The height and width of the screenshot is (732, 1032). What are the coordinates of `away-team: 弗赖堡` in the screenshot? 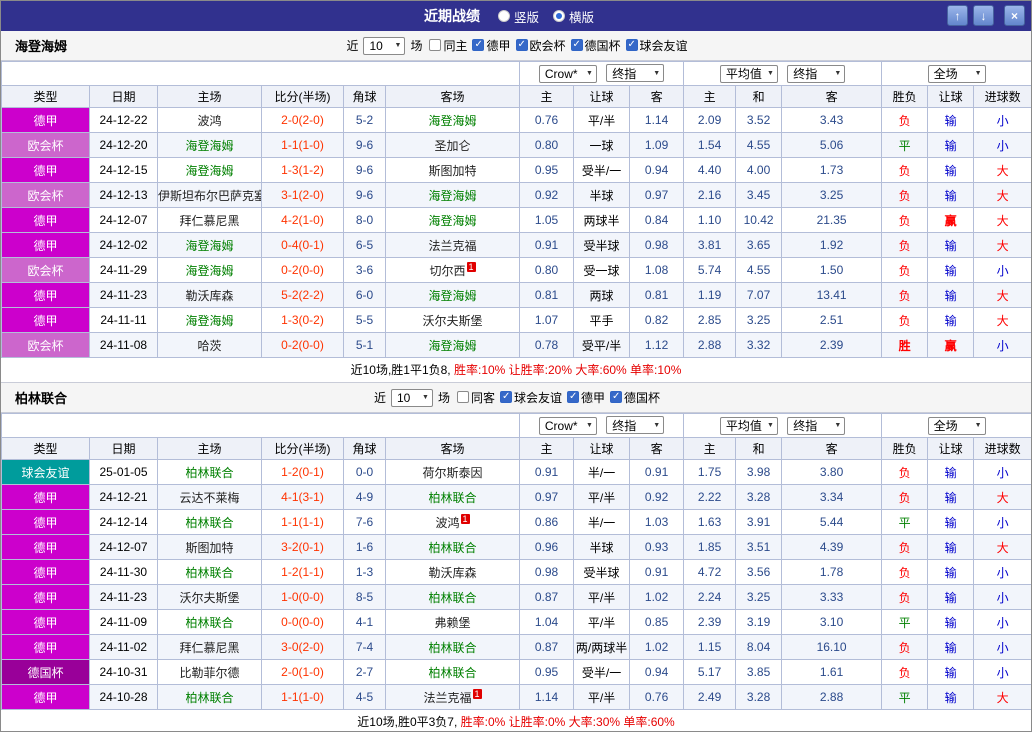 It's located at (452, 622).